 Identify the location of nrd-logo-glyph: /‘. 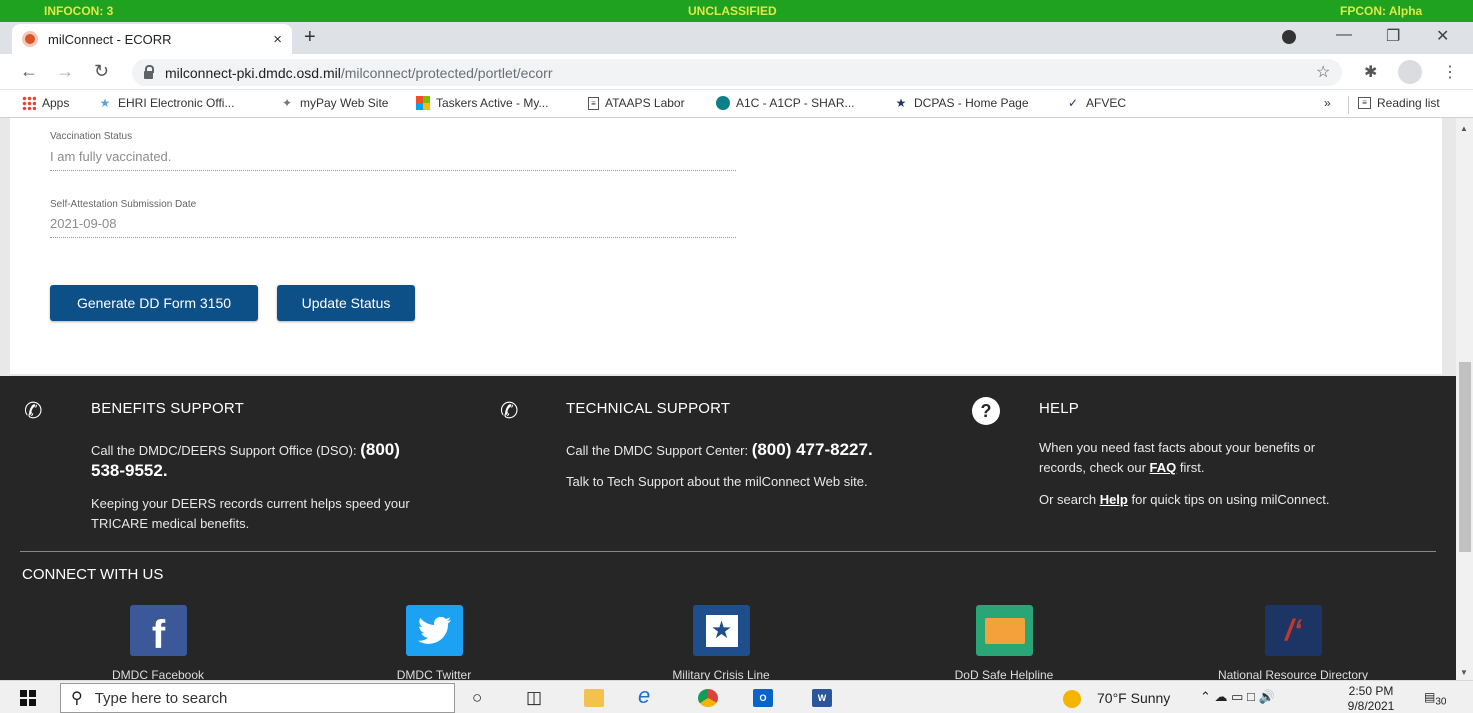
(1293, 630).